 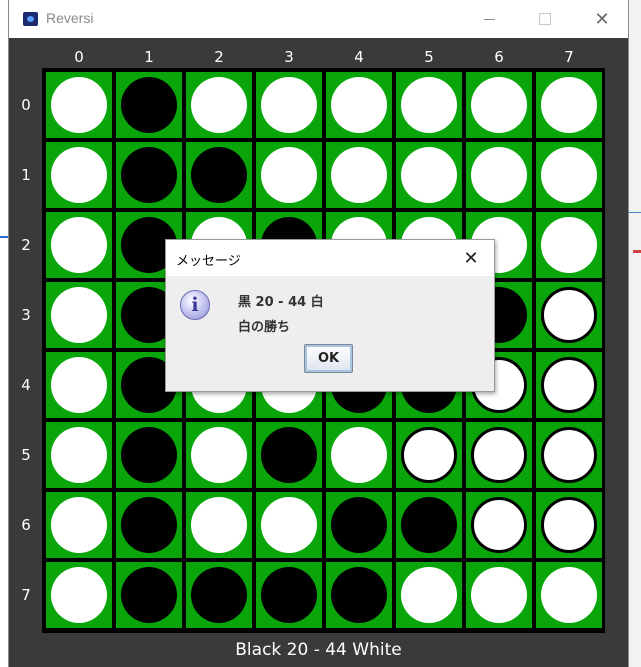 I want to click on minimize-button, so click(x=489, y=19).